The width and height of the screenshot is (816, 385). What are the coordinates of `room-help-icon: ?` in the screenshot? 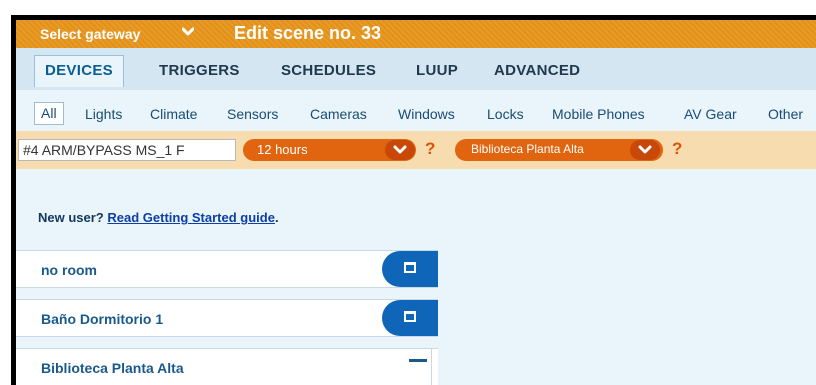 It's located at (677, 149).